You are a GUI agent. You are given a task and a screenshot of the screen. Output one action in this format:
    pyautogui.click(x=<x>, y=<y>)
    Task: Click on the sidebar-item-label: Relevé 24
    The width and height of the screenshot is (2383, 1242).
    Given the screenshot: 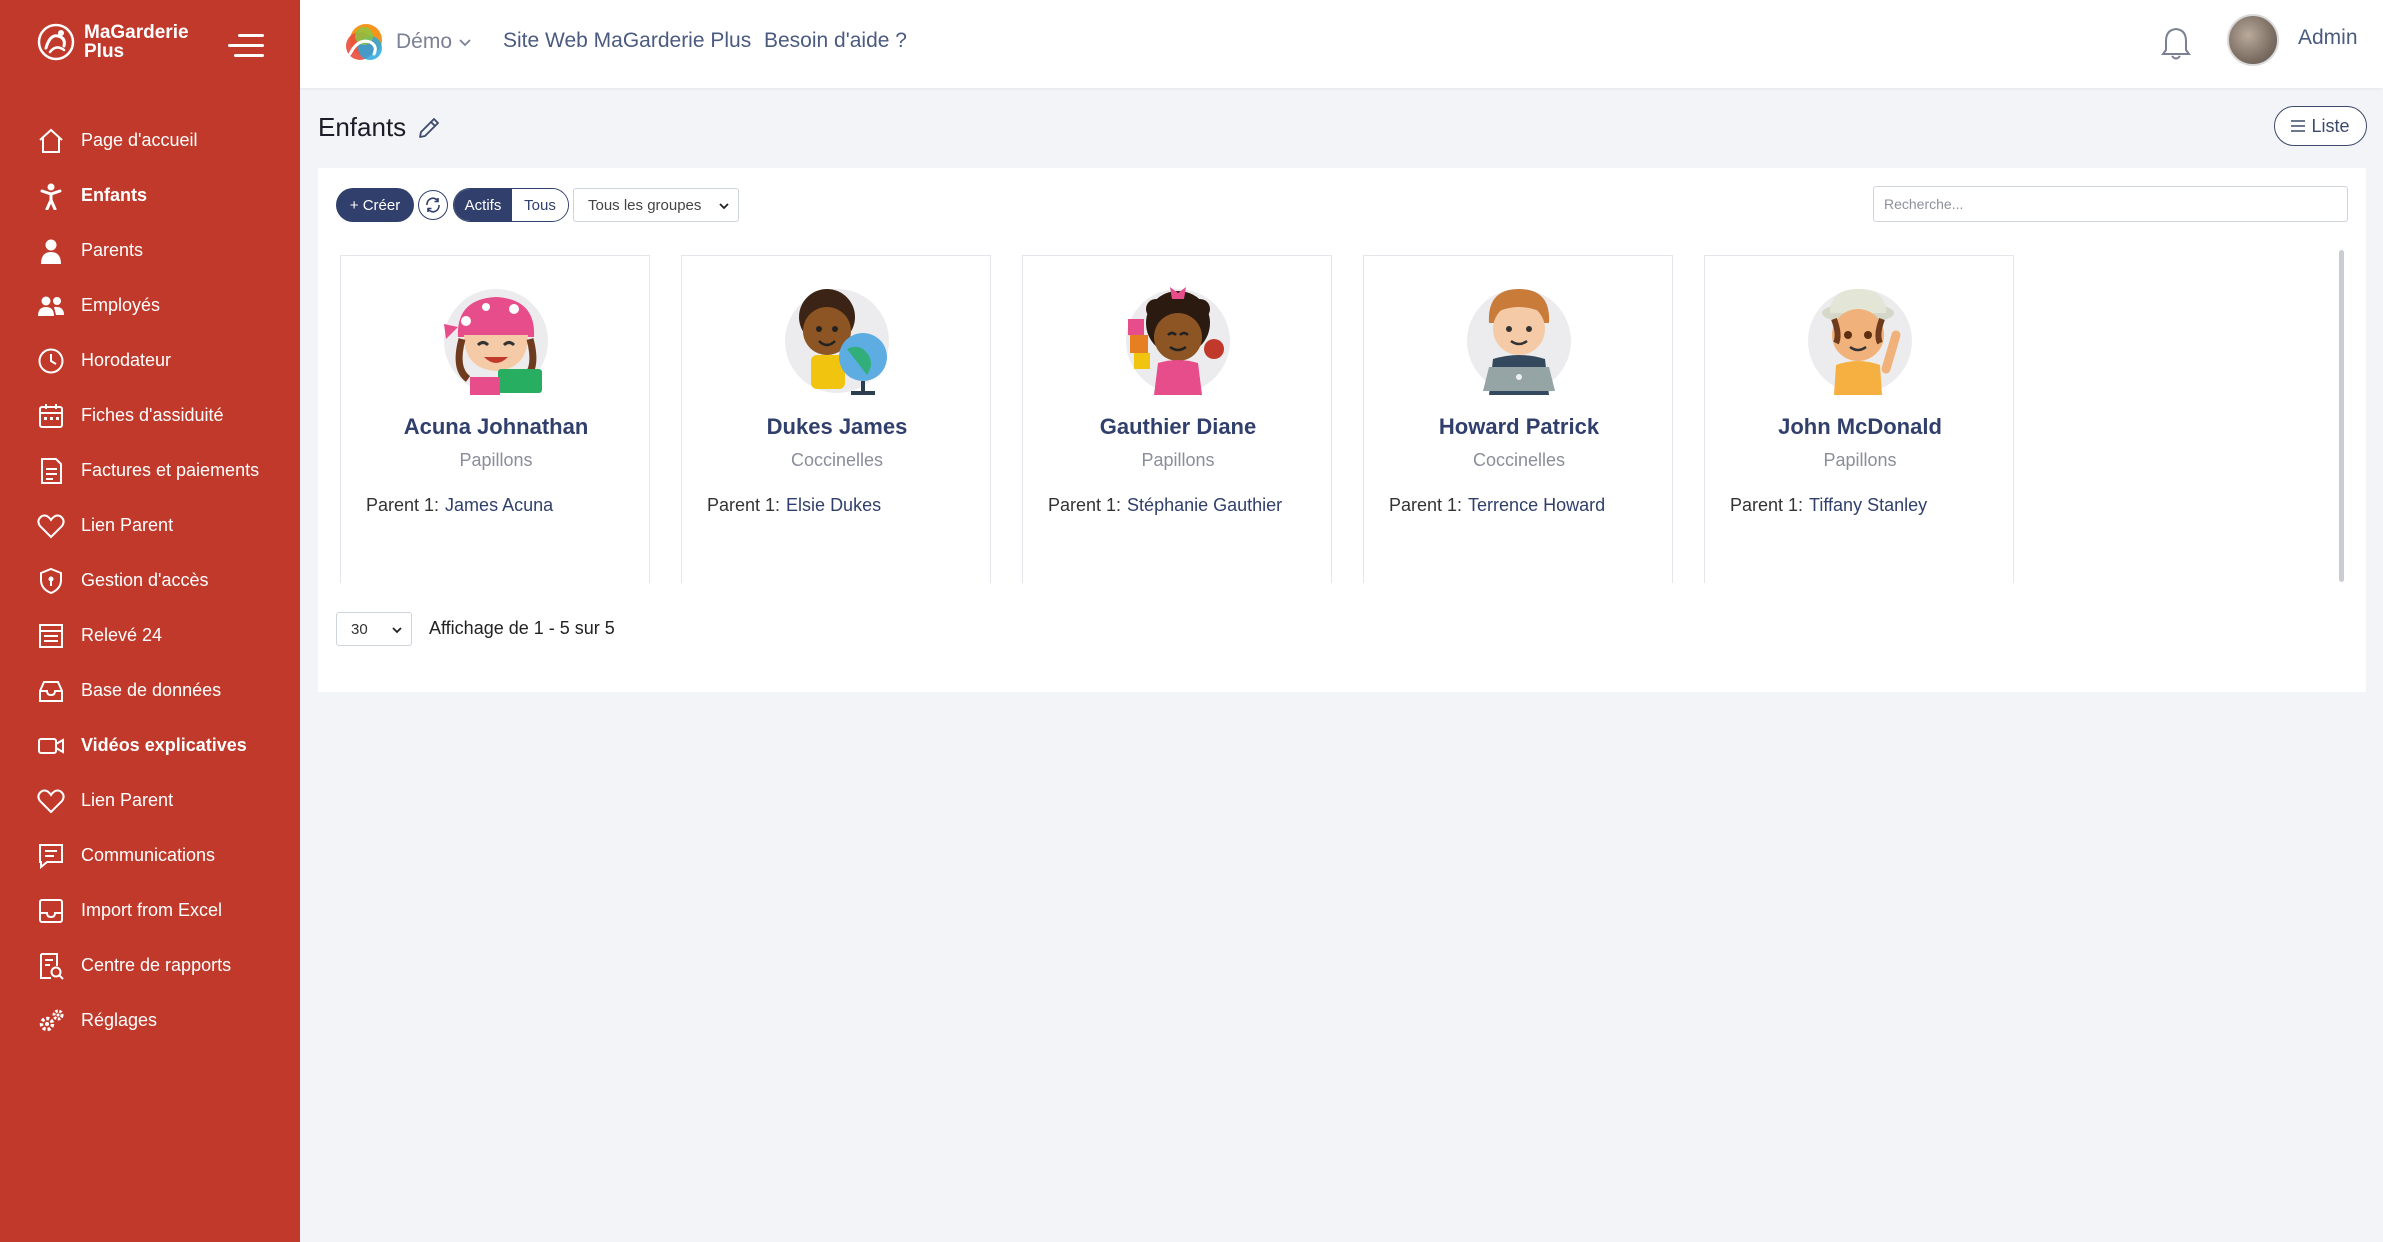 What is the action you would take?
    pyautogui.click(x=122, y=635)
    